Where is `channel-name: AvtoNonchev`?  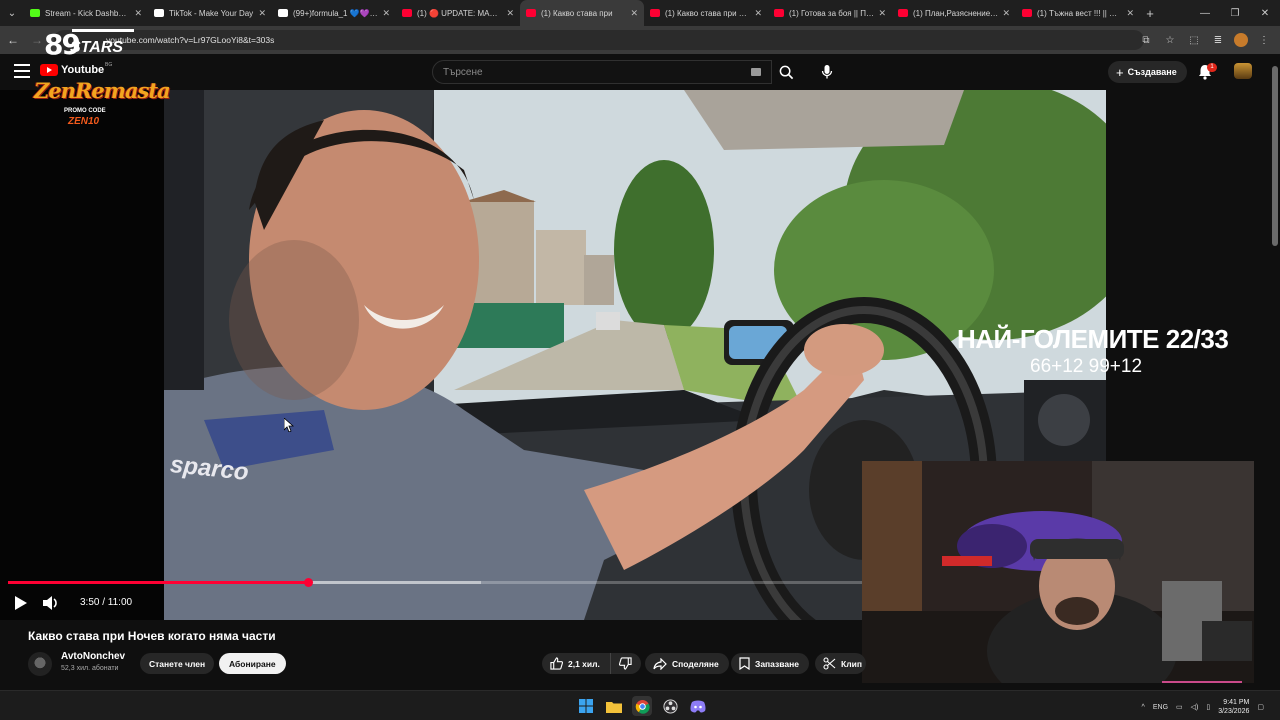
channel-name: AvtoNonchev is located at coordinates (93, 656).